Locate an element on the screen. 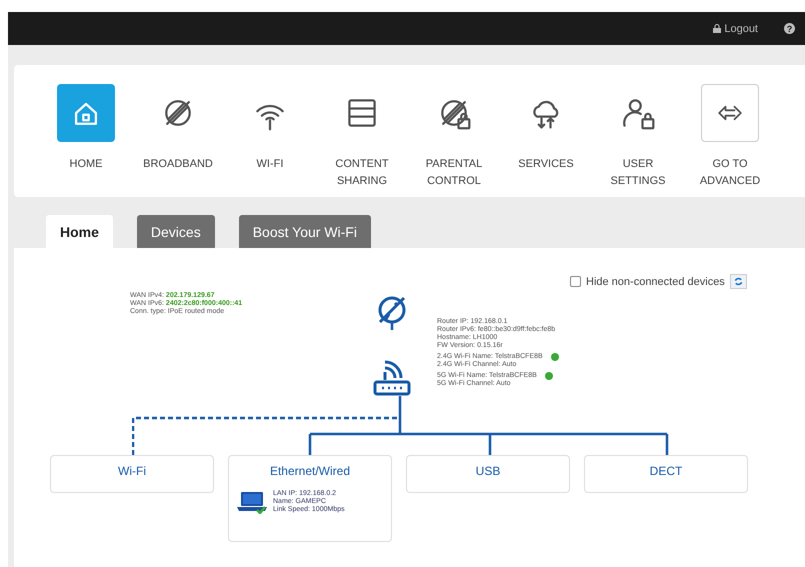 Image resolution: width=805 pixels, height=567 pixels. checkbox-label: Hide non-connected devices is located at coordinates (655, 282).